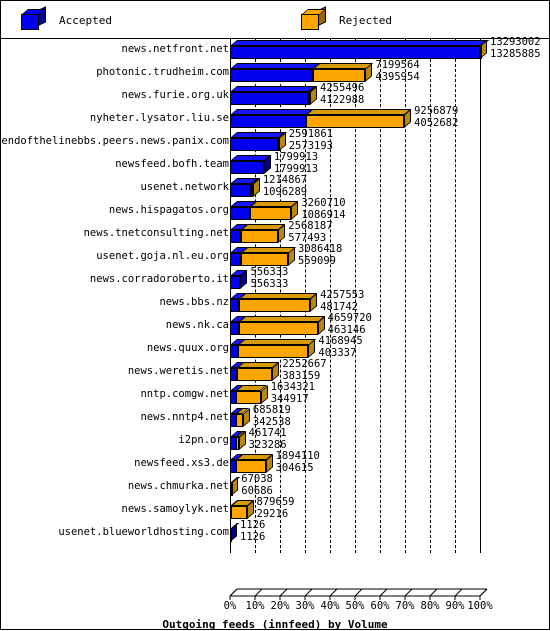 This screenshot has width=550, height=631. Describe the element at coordinates (275, 463) in the screenshot. I see `bar-row: newsfeed.xs3.de 1894110 304615` at that location.